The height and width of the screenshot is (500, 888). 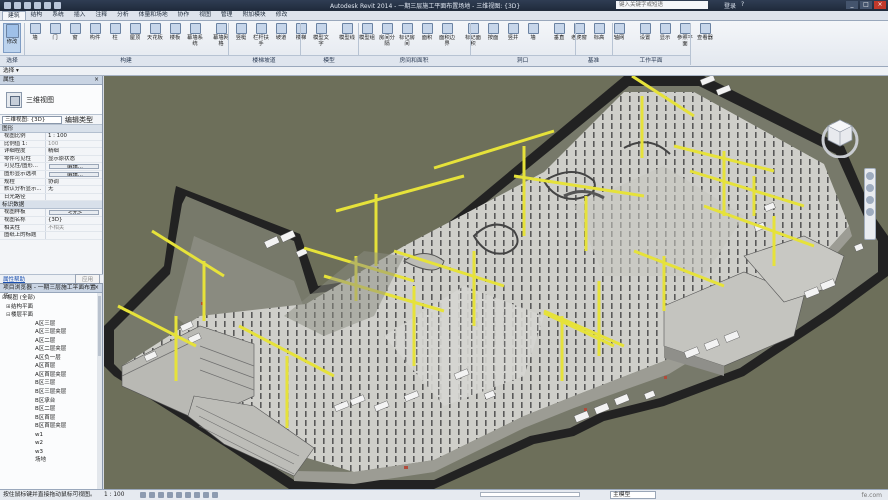 What do you see at coordinates (206, 495) in the screenshot?
I see `hide-isolate-icon` at bounding box center [206, 495].